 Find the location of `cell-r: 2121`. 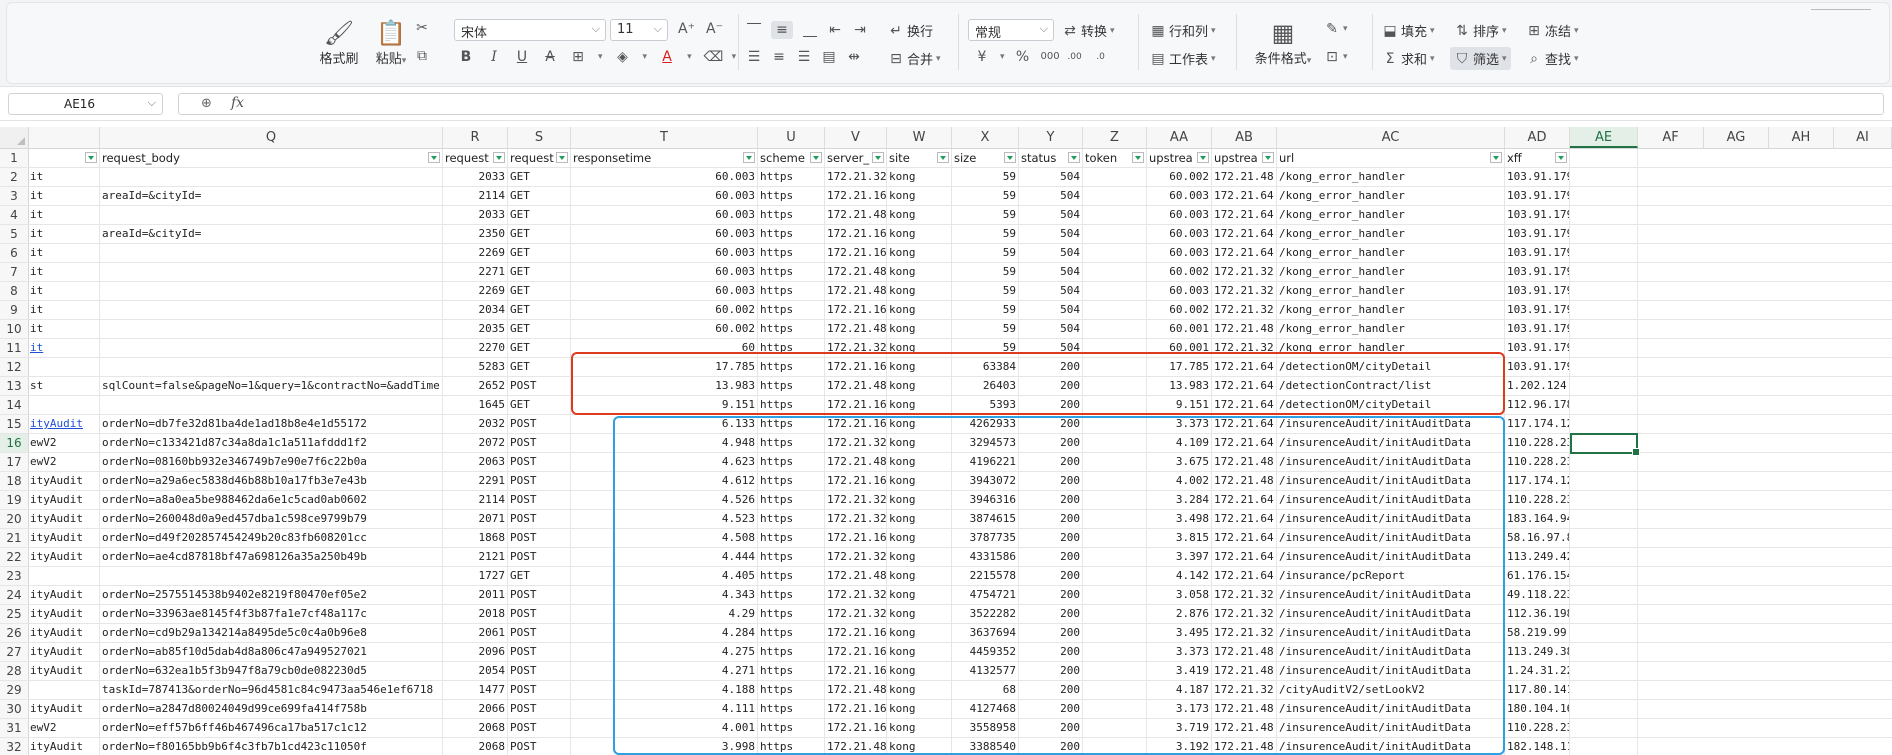

cell-r: 2121 is located at coordinates (475, 557).